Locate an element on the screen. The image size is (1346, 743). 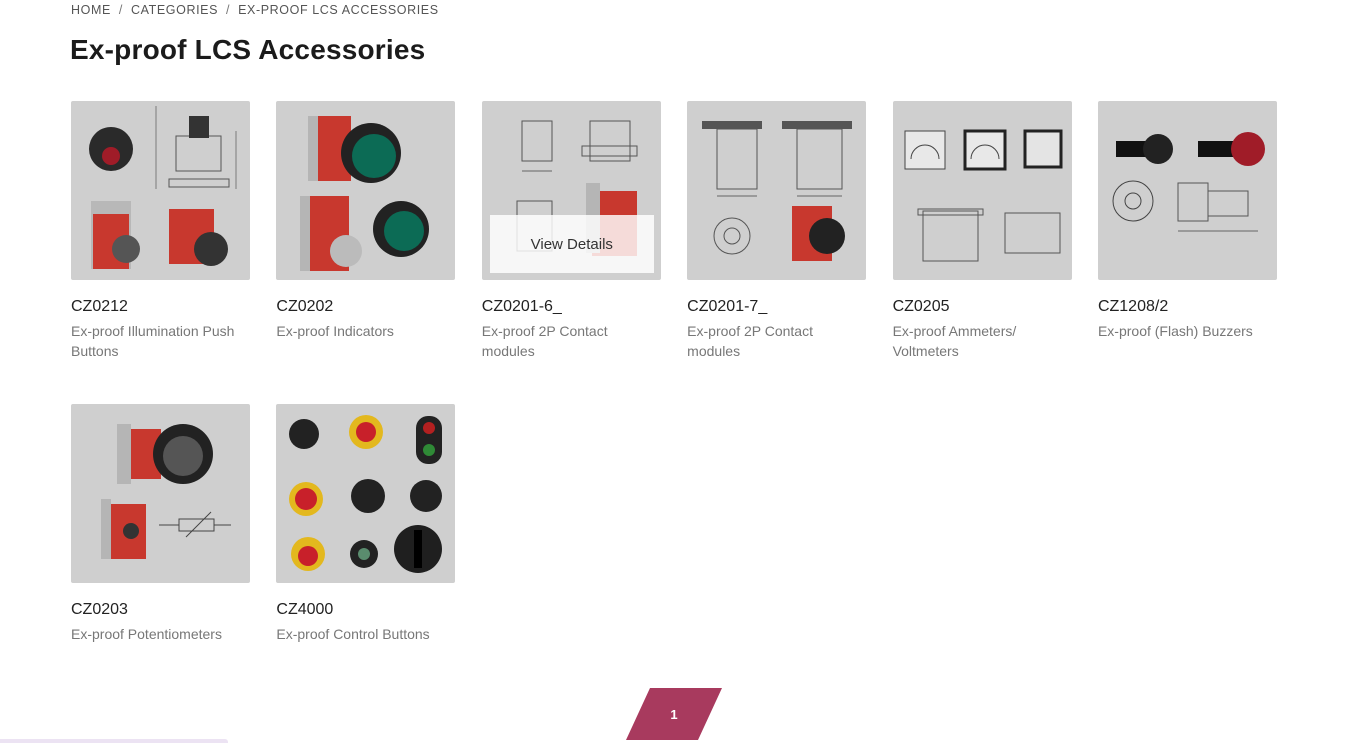
breadcrumb-current: EX-PROOF LCS ACCESSORIES is located at coordinates (338, 10).